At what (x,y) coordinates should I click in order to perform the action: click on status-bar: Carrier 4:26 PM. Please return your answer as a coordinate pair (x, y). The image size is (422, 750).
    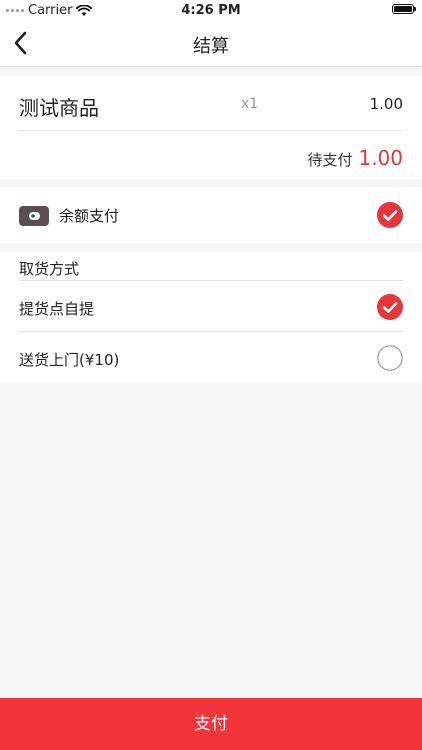
    Looking at the image, I should click on (211, 10).